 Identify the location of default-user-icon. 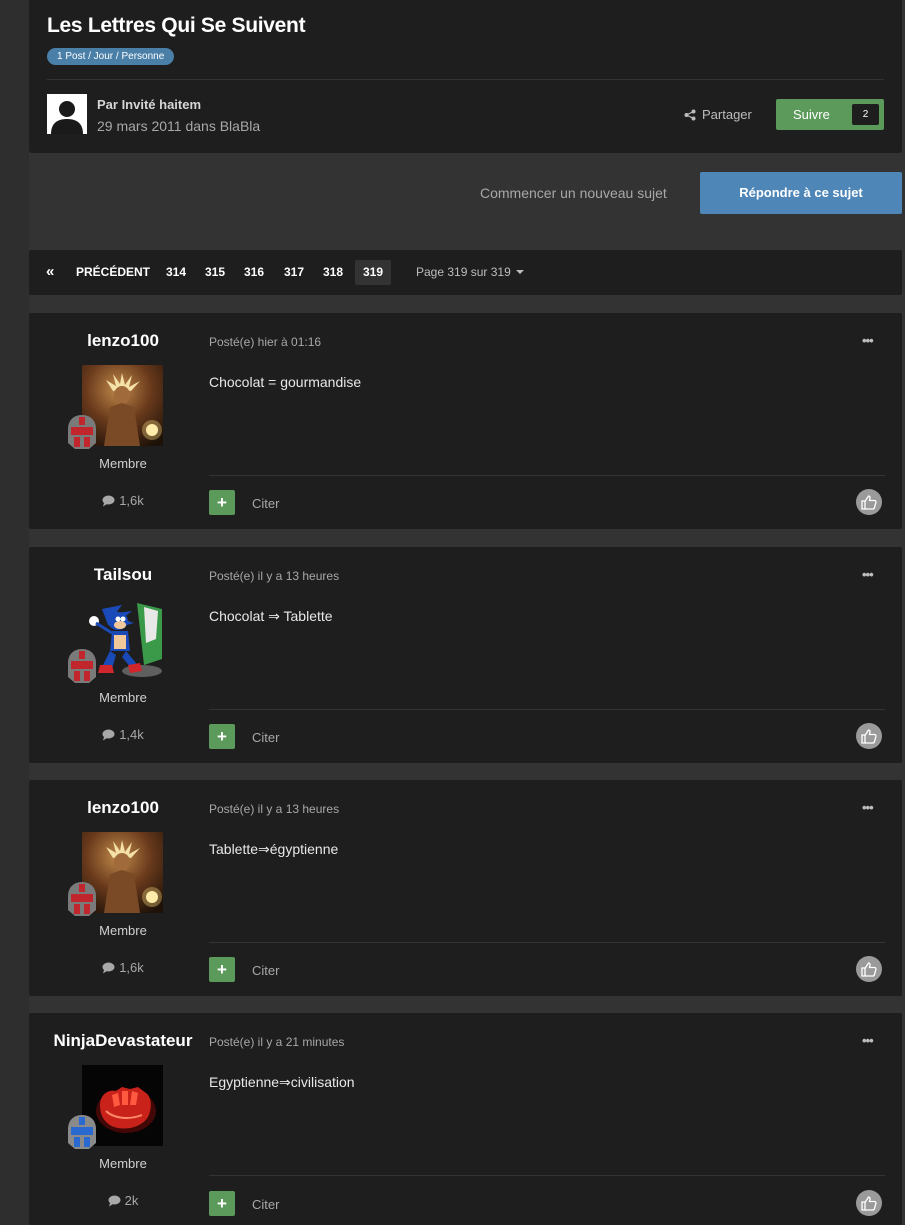
(67, 114).